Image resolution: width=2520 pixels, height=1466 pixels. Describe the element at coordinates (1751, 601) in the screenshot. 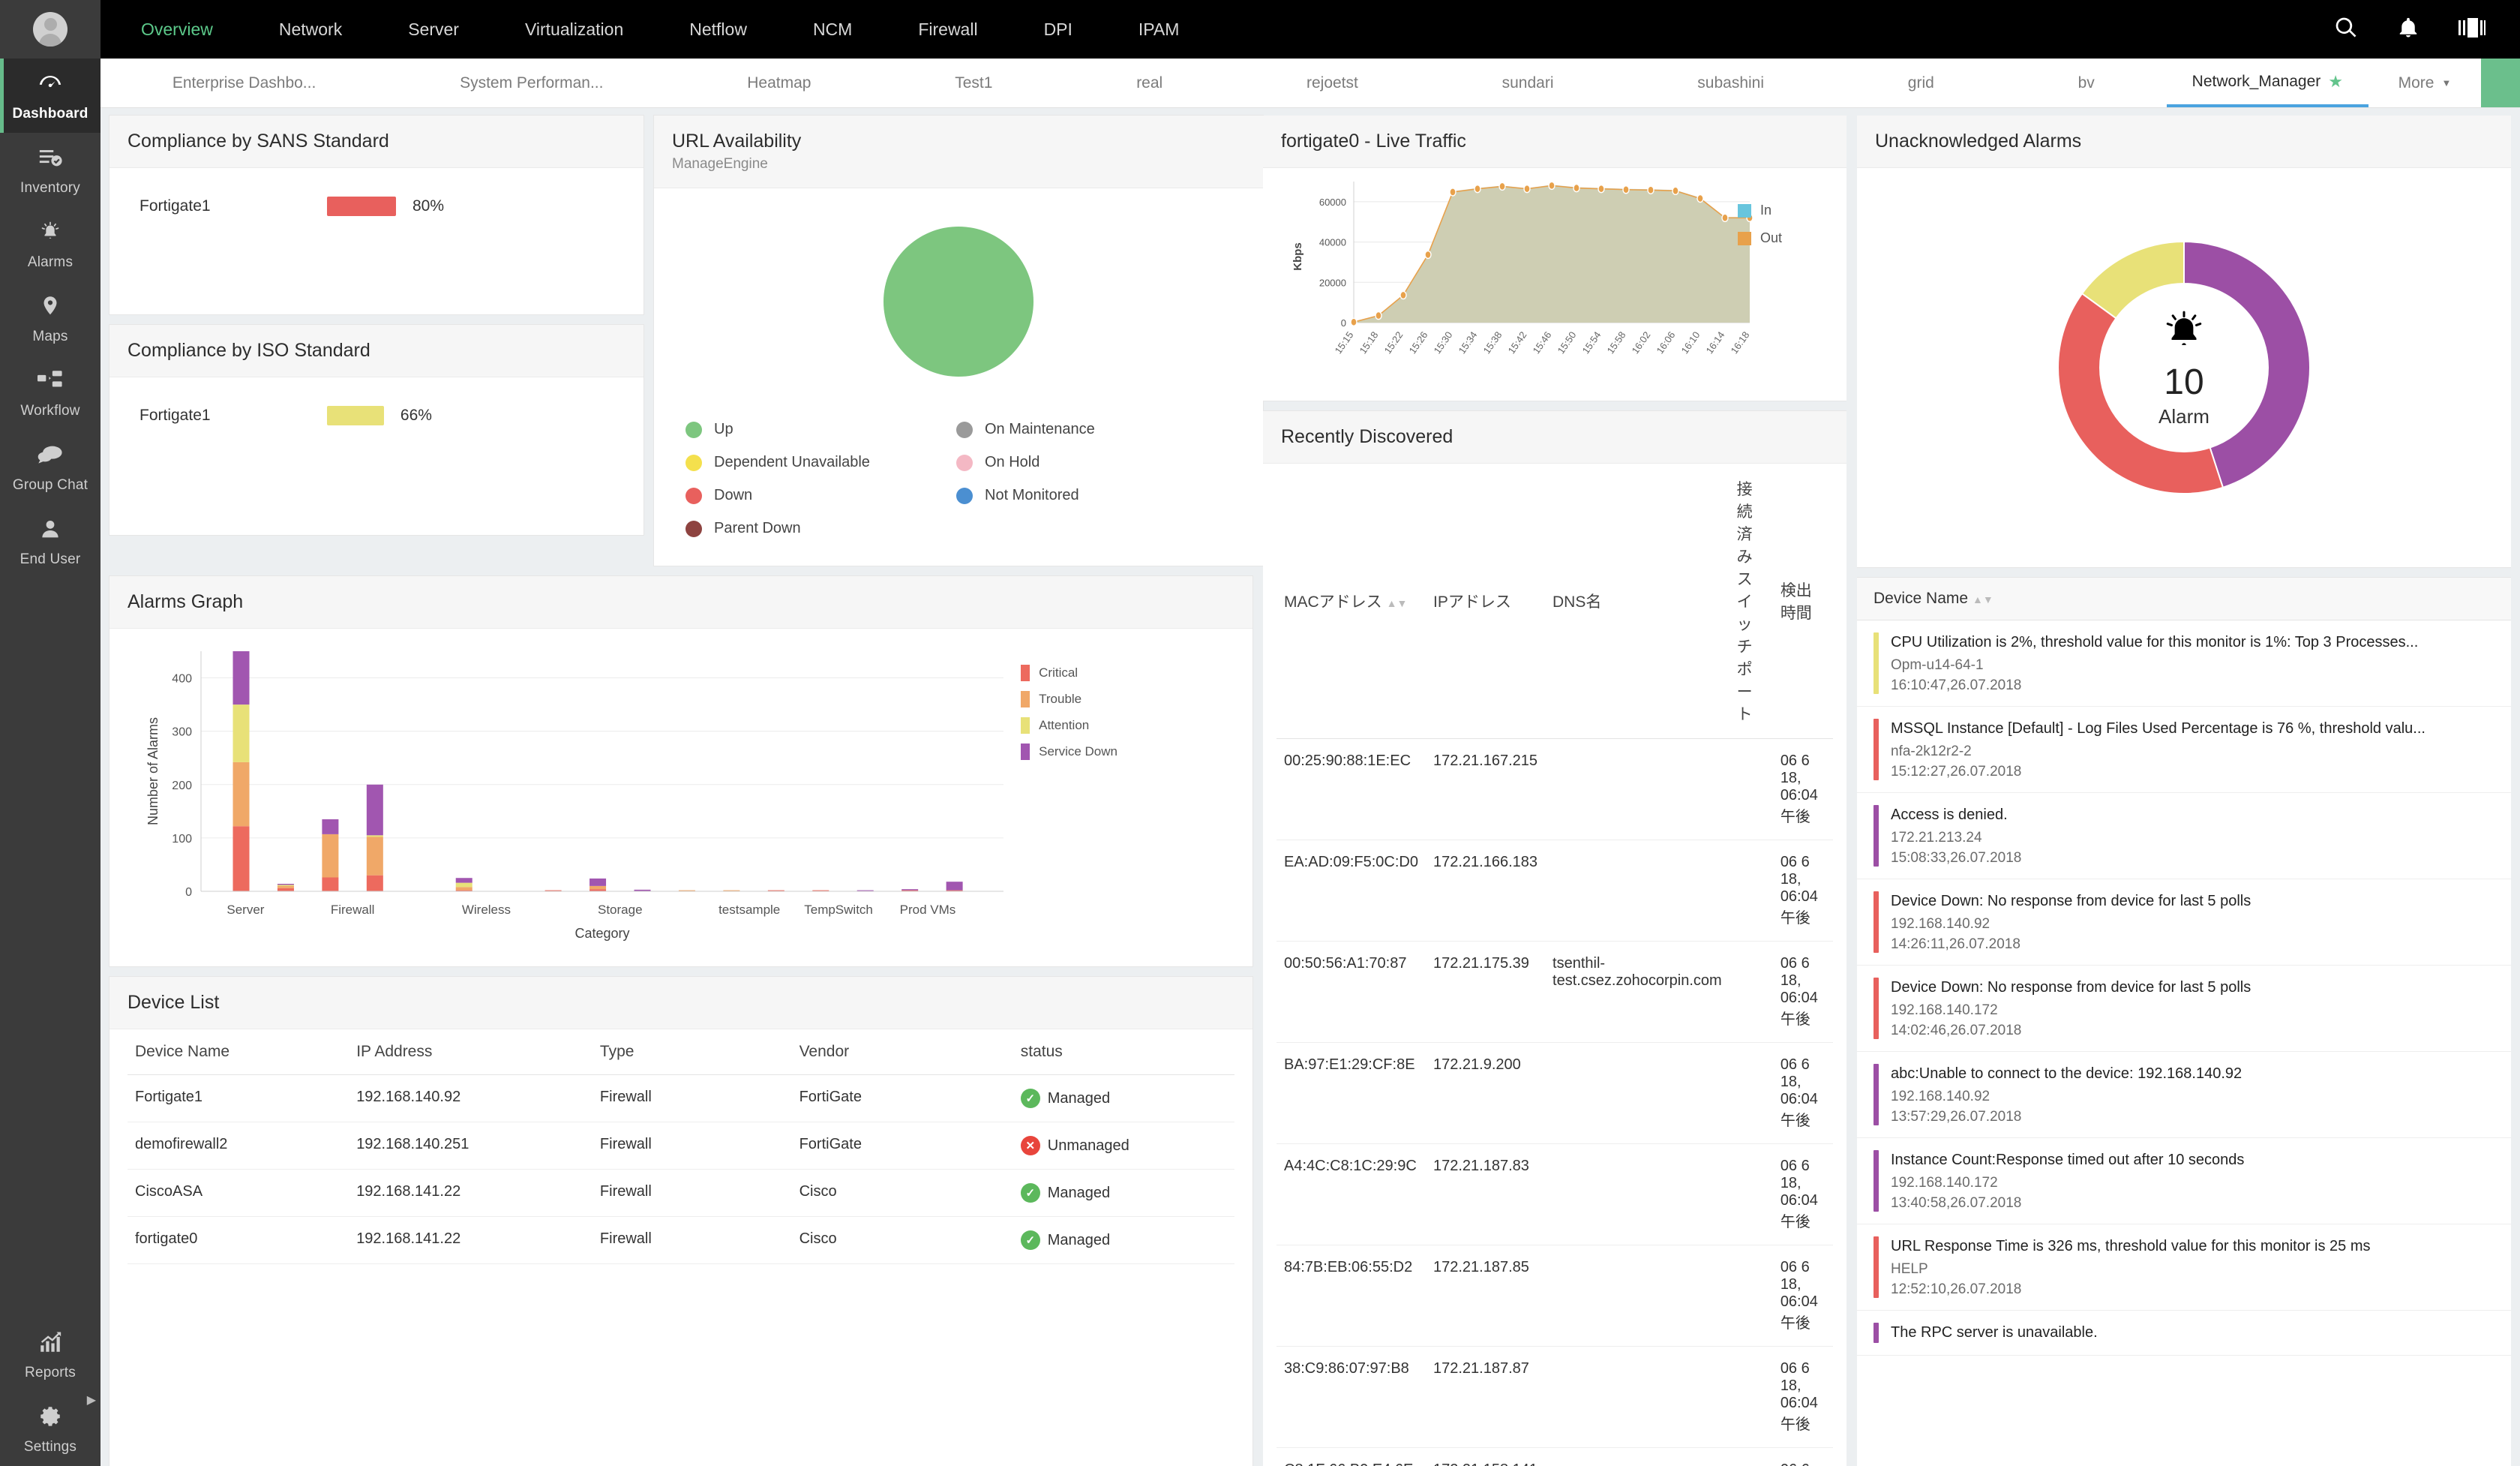

I see `column-header-3: 接続済みスイッチポート` at that location.